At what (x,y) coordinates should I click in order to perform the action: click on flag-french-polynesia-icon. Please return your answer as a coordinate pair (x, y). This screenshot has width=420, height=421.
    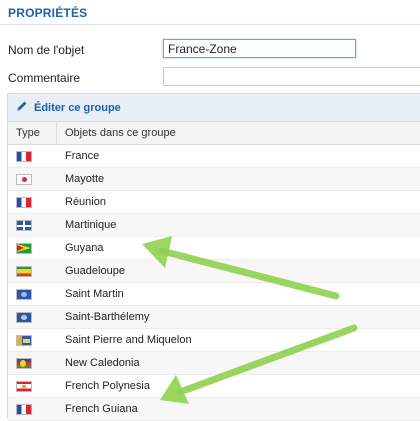
    Looking at the image, I should click on (24, 386).